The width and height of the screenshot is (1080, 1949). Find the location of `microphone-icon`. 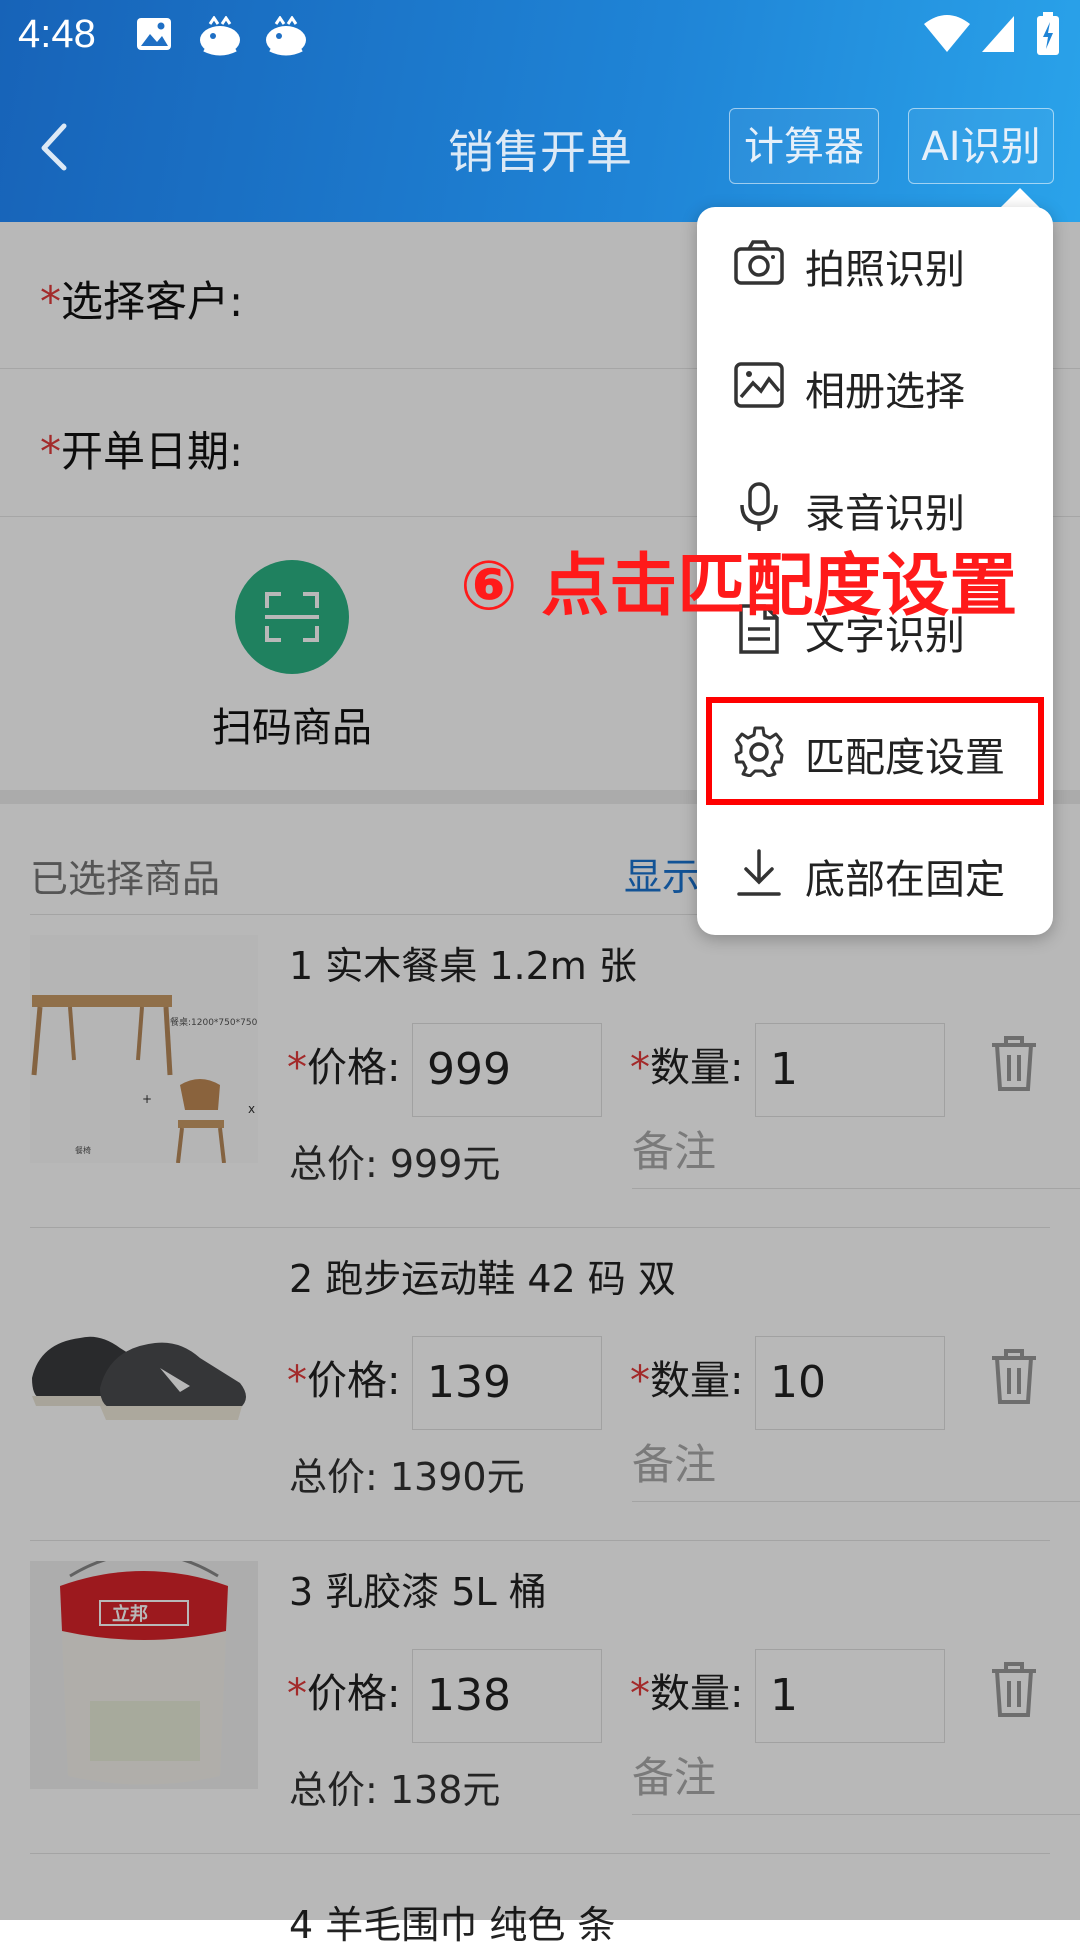

microphone-icon is located at coordinates (759, 506).